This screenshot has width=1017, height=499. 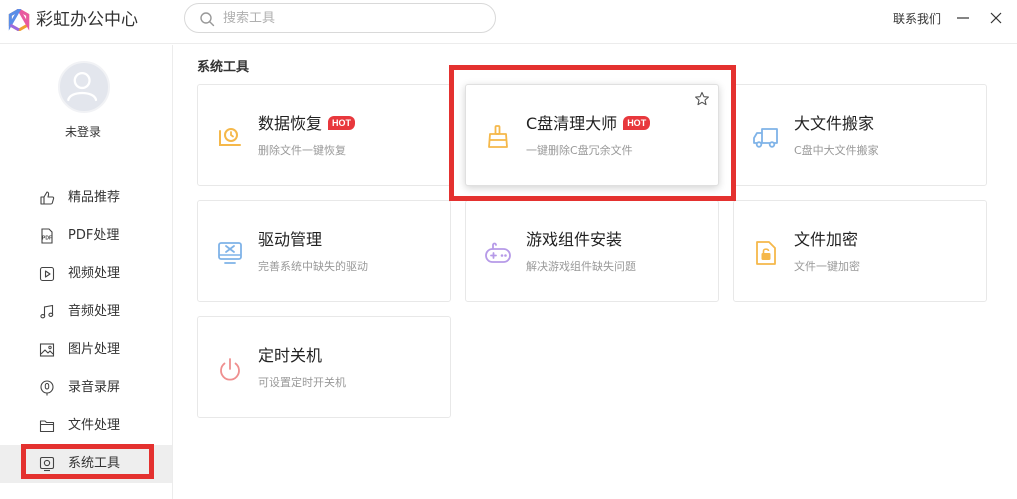 I want to click on tool-card-c-drive-cleaner: C盘清理大师 HOT 一键删除C盘冗余文件, so click(x=592, y=135).